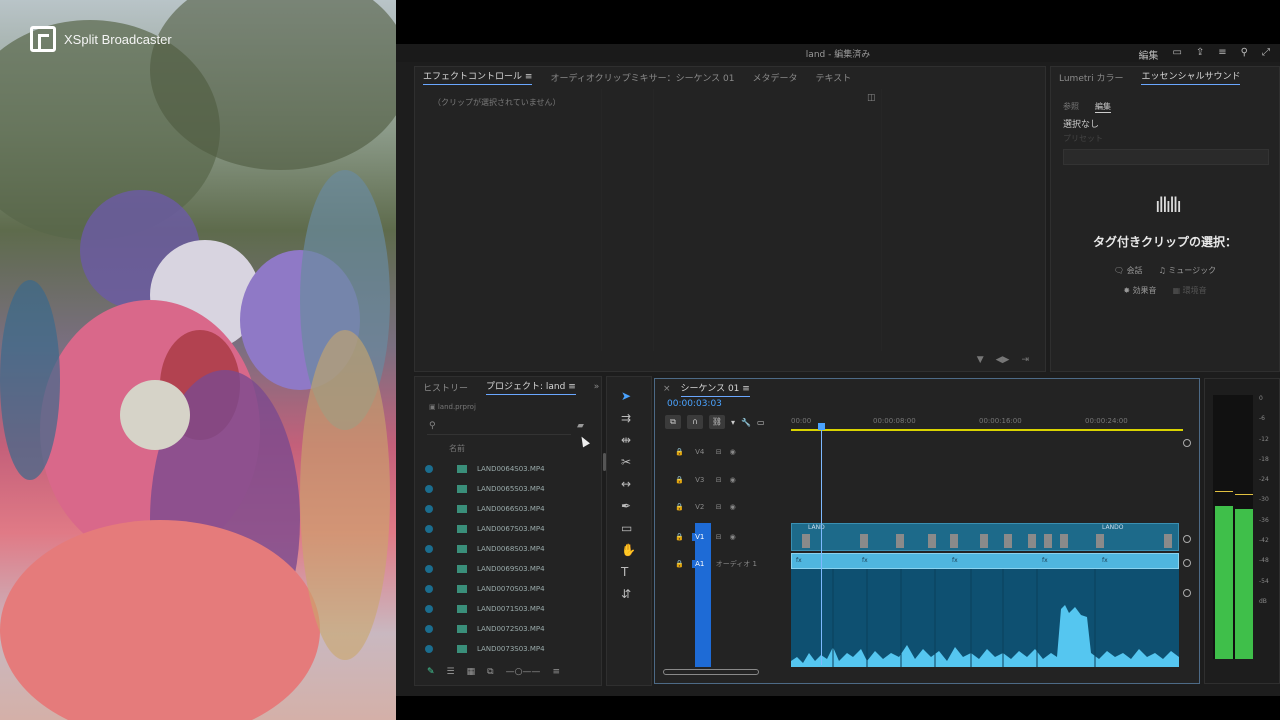 This screenshot has width=1280, height=720. Describe the element at coordinates (1200, 54) in the screenshot. I see `export-icon: ⇪` at that location.